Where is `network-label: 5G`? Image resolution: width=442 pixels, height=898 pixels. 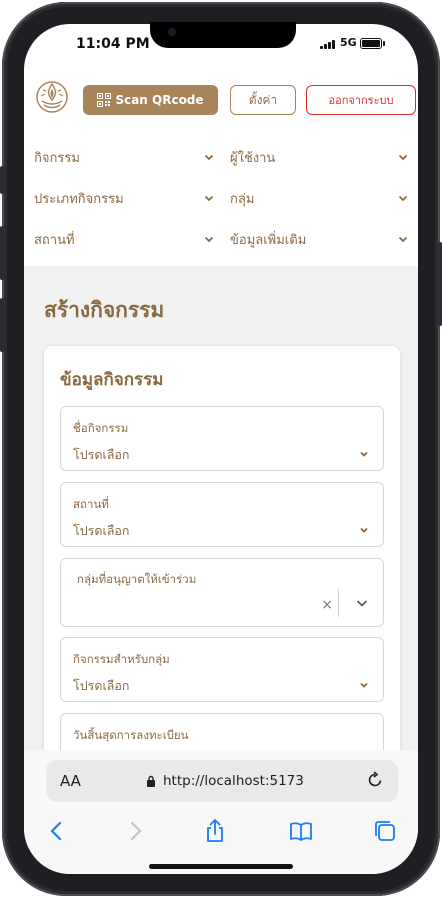
network-label: 5G is located at coordinates (348, 42).